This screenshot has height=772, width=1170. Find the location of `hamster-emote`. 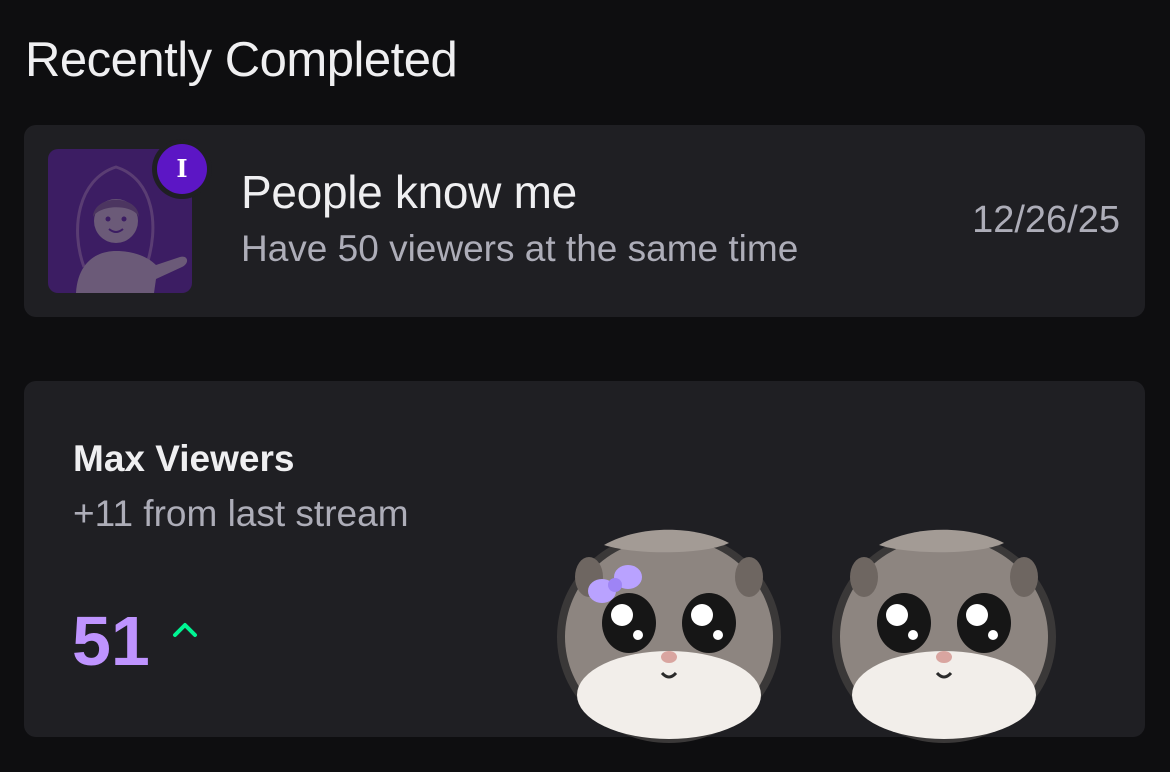

hamster-emote is located at coordinates (944, 636).